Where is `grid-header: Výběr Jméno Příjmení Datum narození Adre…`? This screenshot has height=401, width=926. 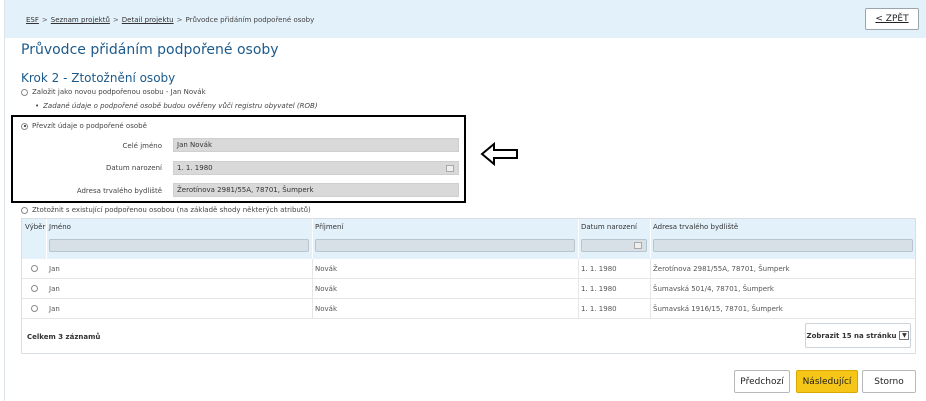
grid-header: Výběr Jméno Příjmení Datum narození Adre… is located at coordinates (468, 239).